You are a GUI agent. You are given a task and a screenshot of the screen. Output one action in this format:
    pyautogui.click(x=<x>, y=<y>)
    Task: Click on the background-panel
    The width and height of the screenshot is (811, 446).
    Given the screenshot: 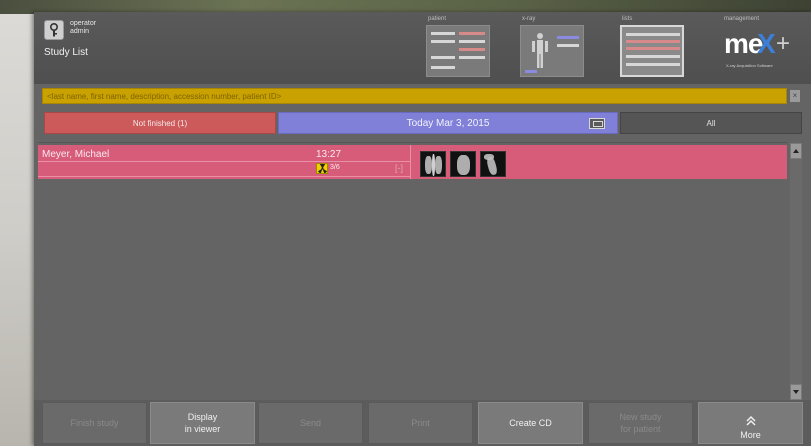 What is the action you would take?
    pyautogui.click(x=17, y=230)
    